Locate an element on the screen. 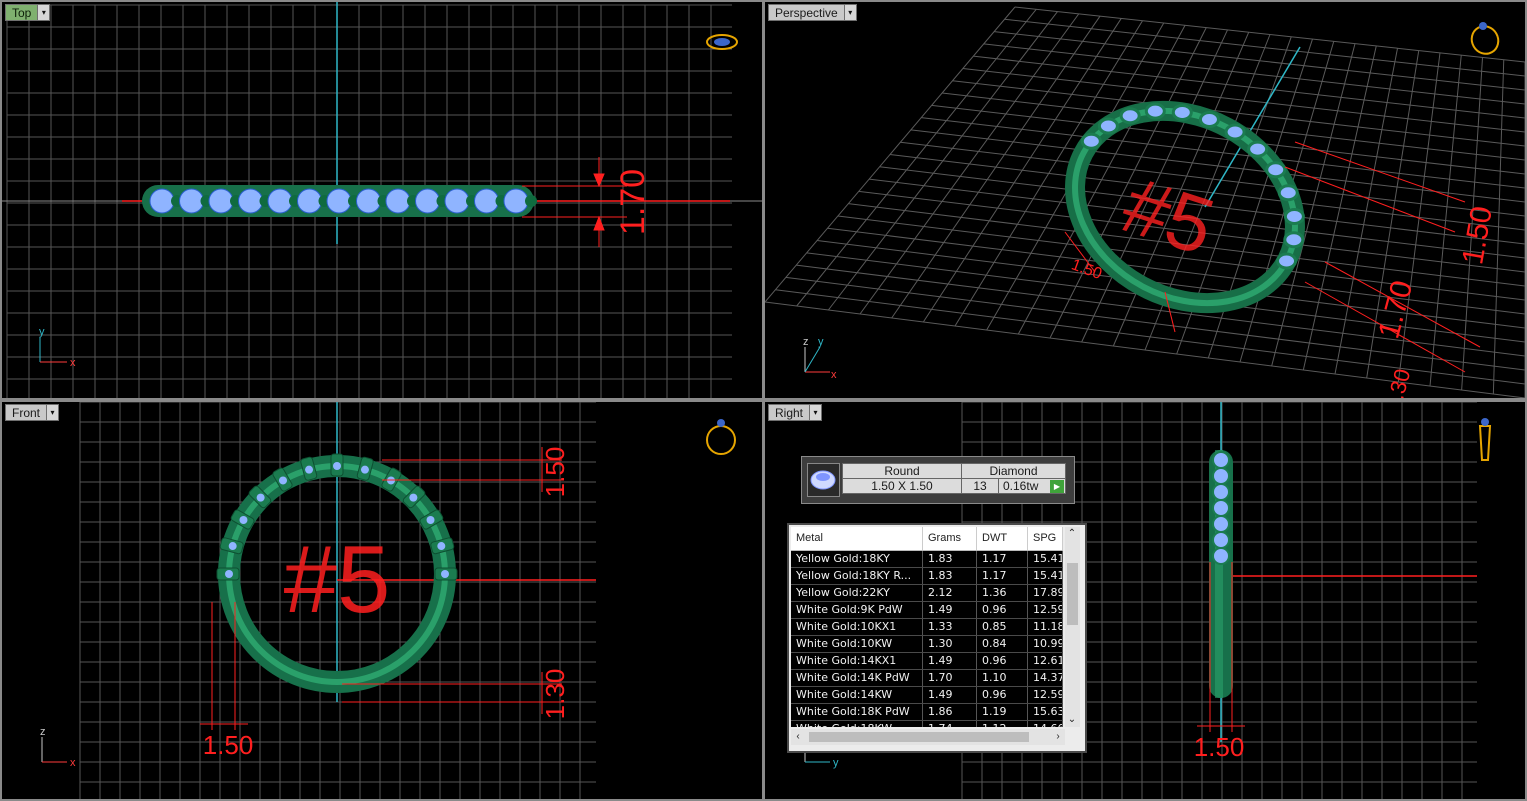  tab-perspective: Perspective ▾ is located at coordinates (812, 12).